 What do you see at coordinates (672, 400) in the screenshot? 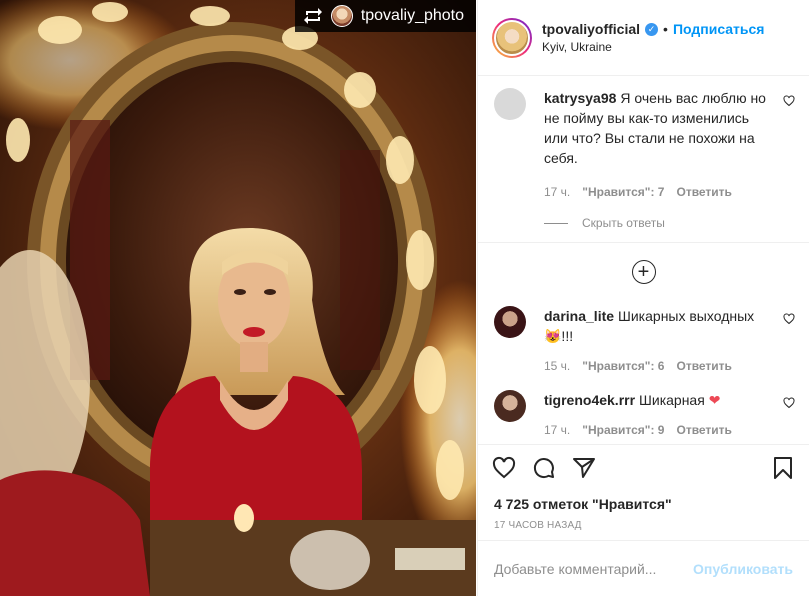
I see `comment-text: Шикарная` at bounding box center [672, 400].